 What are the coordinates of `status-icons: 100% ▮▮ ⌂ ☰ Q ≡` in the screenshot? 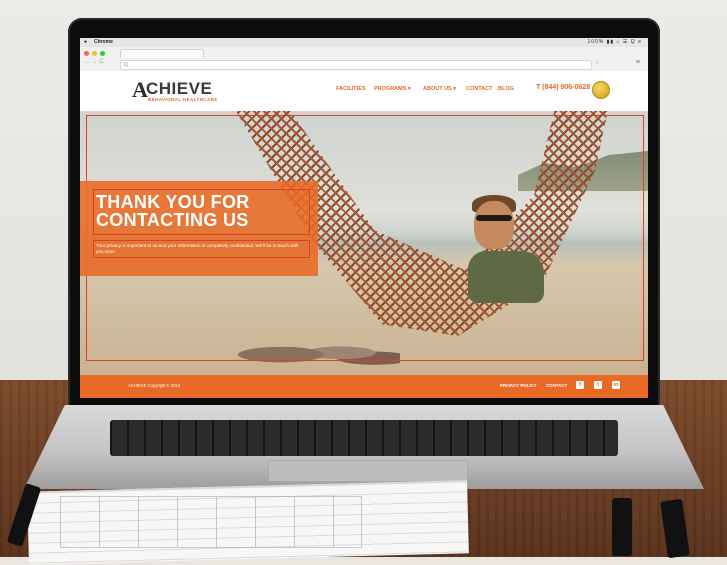 It's located at (614, 42).